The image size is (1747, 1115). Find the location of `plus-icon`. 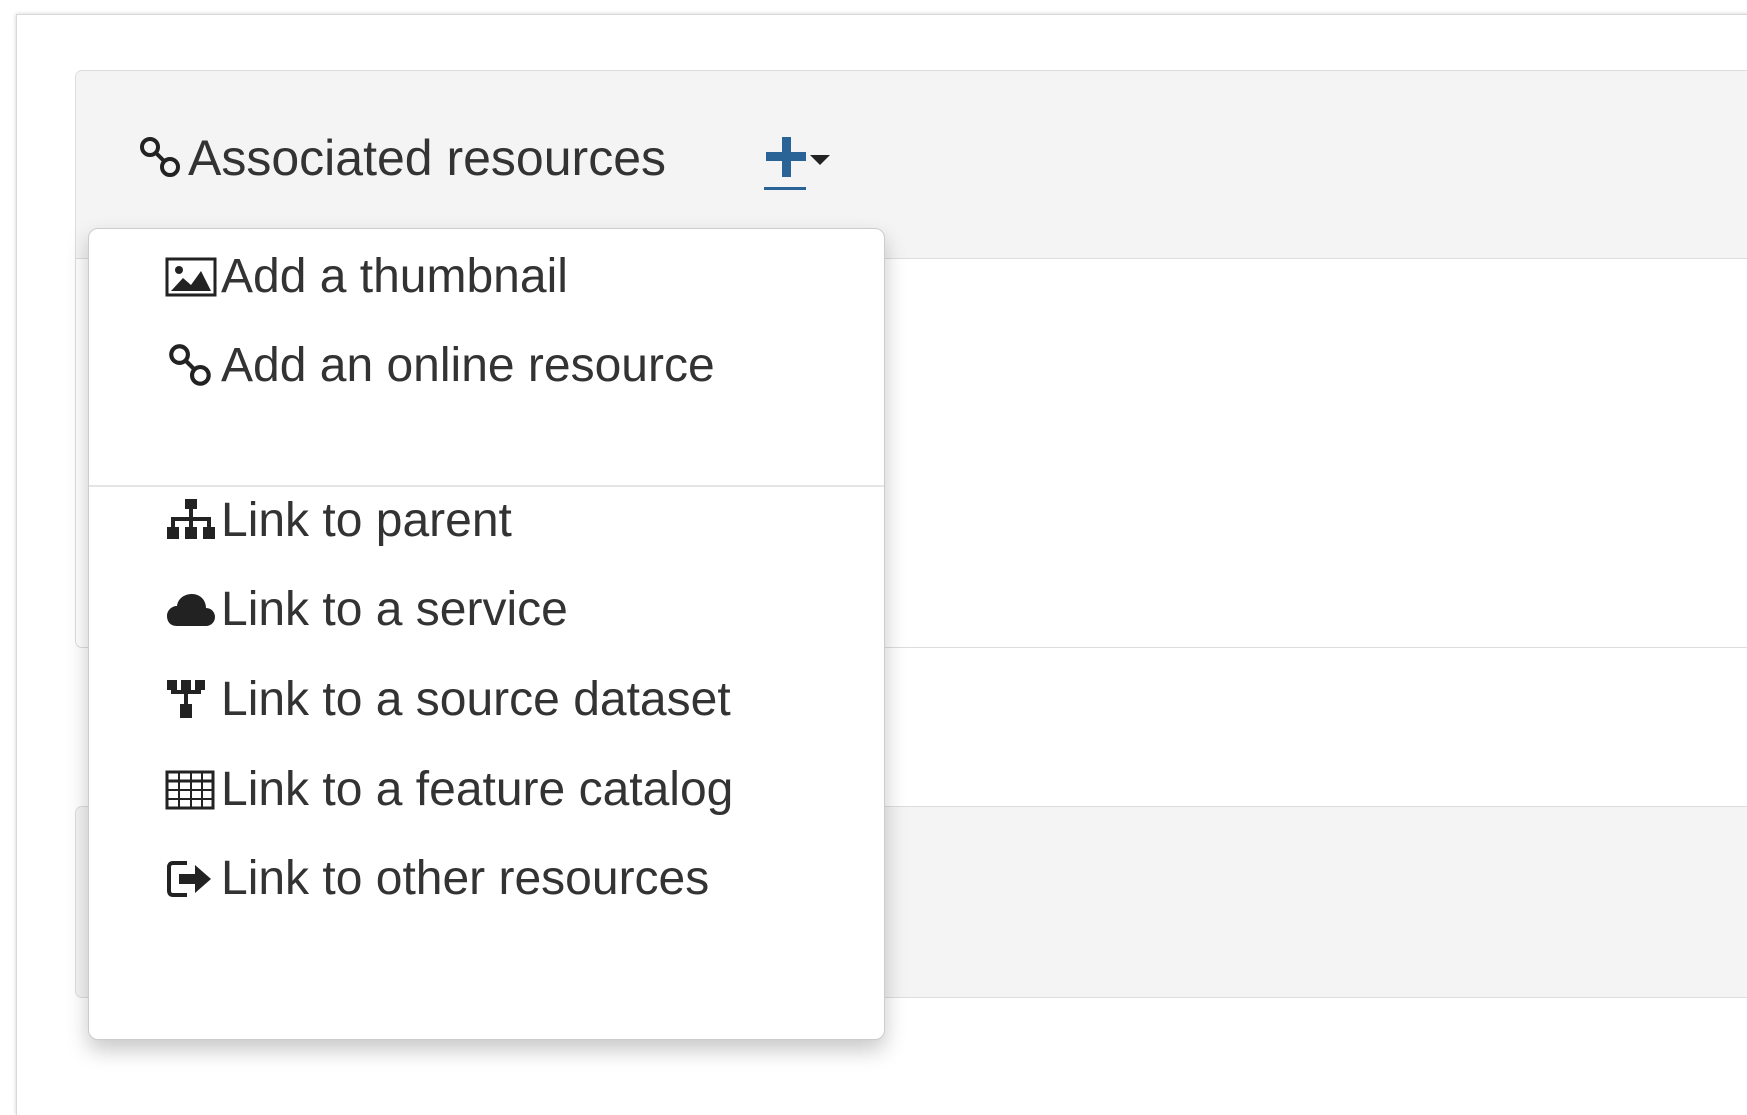

plus-icon is located at coordinates (786, 157).